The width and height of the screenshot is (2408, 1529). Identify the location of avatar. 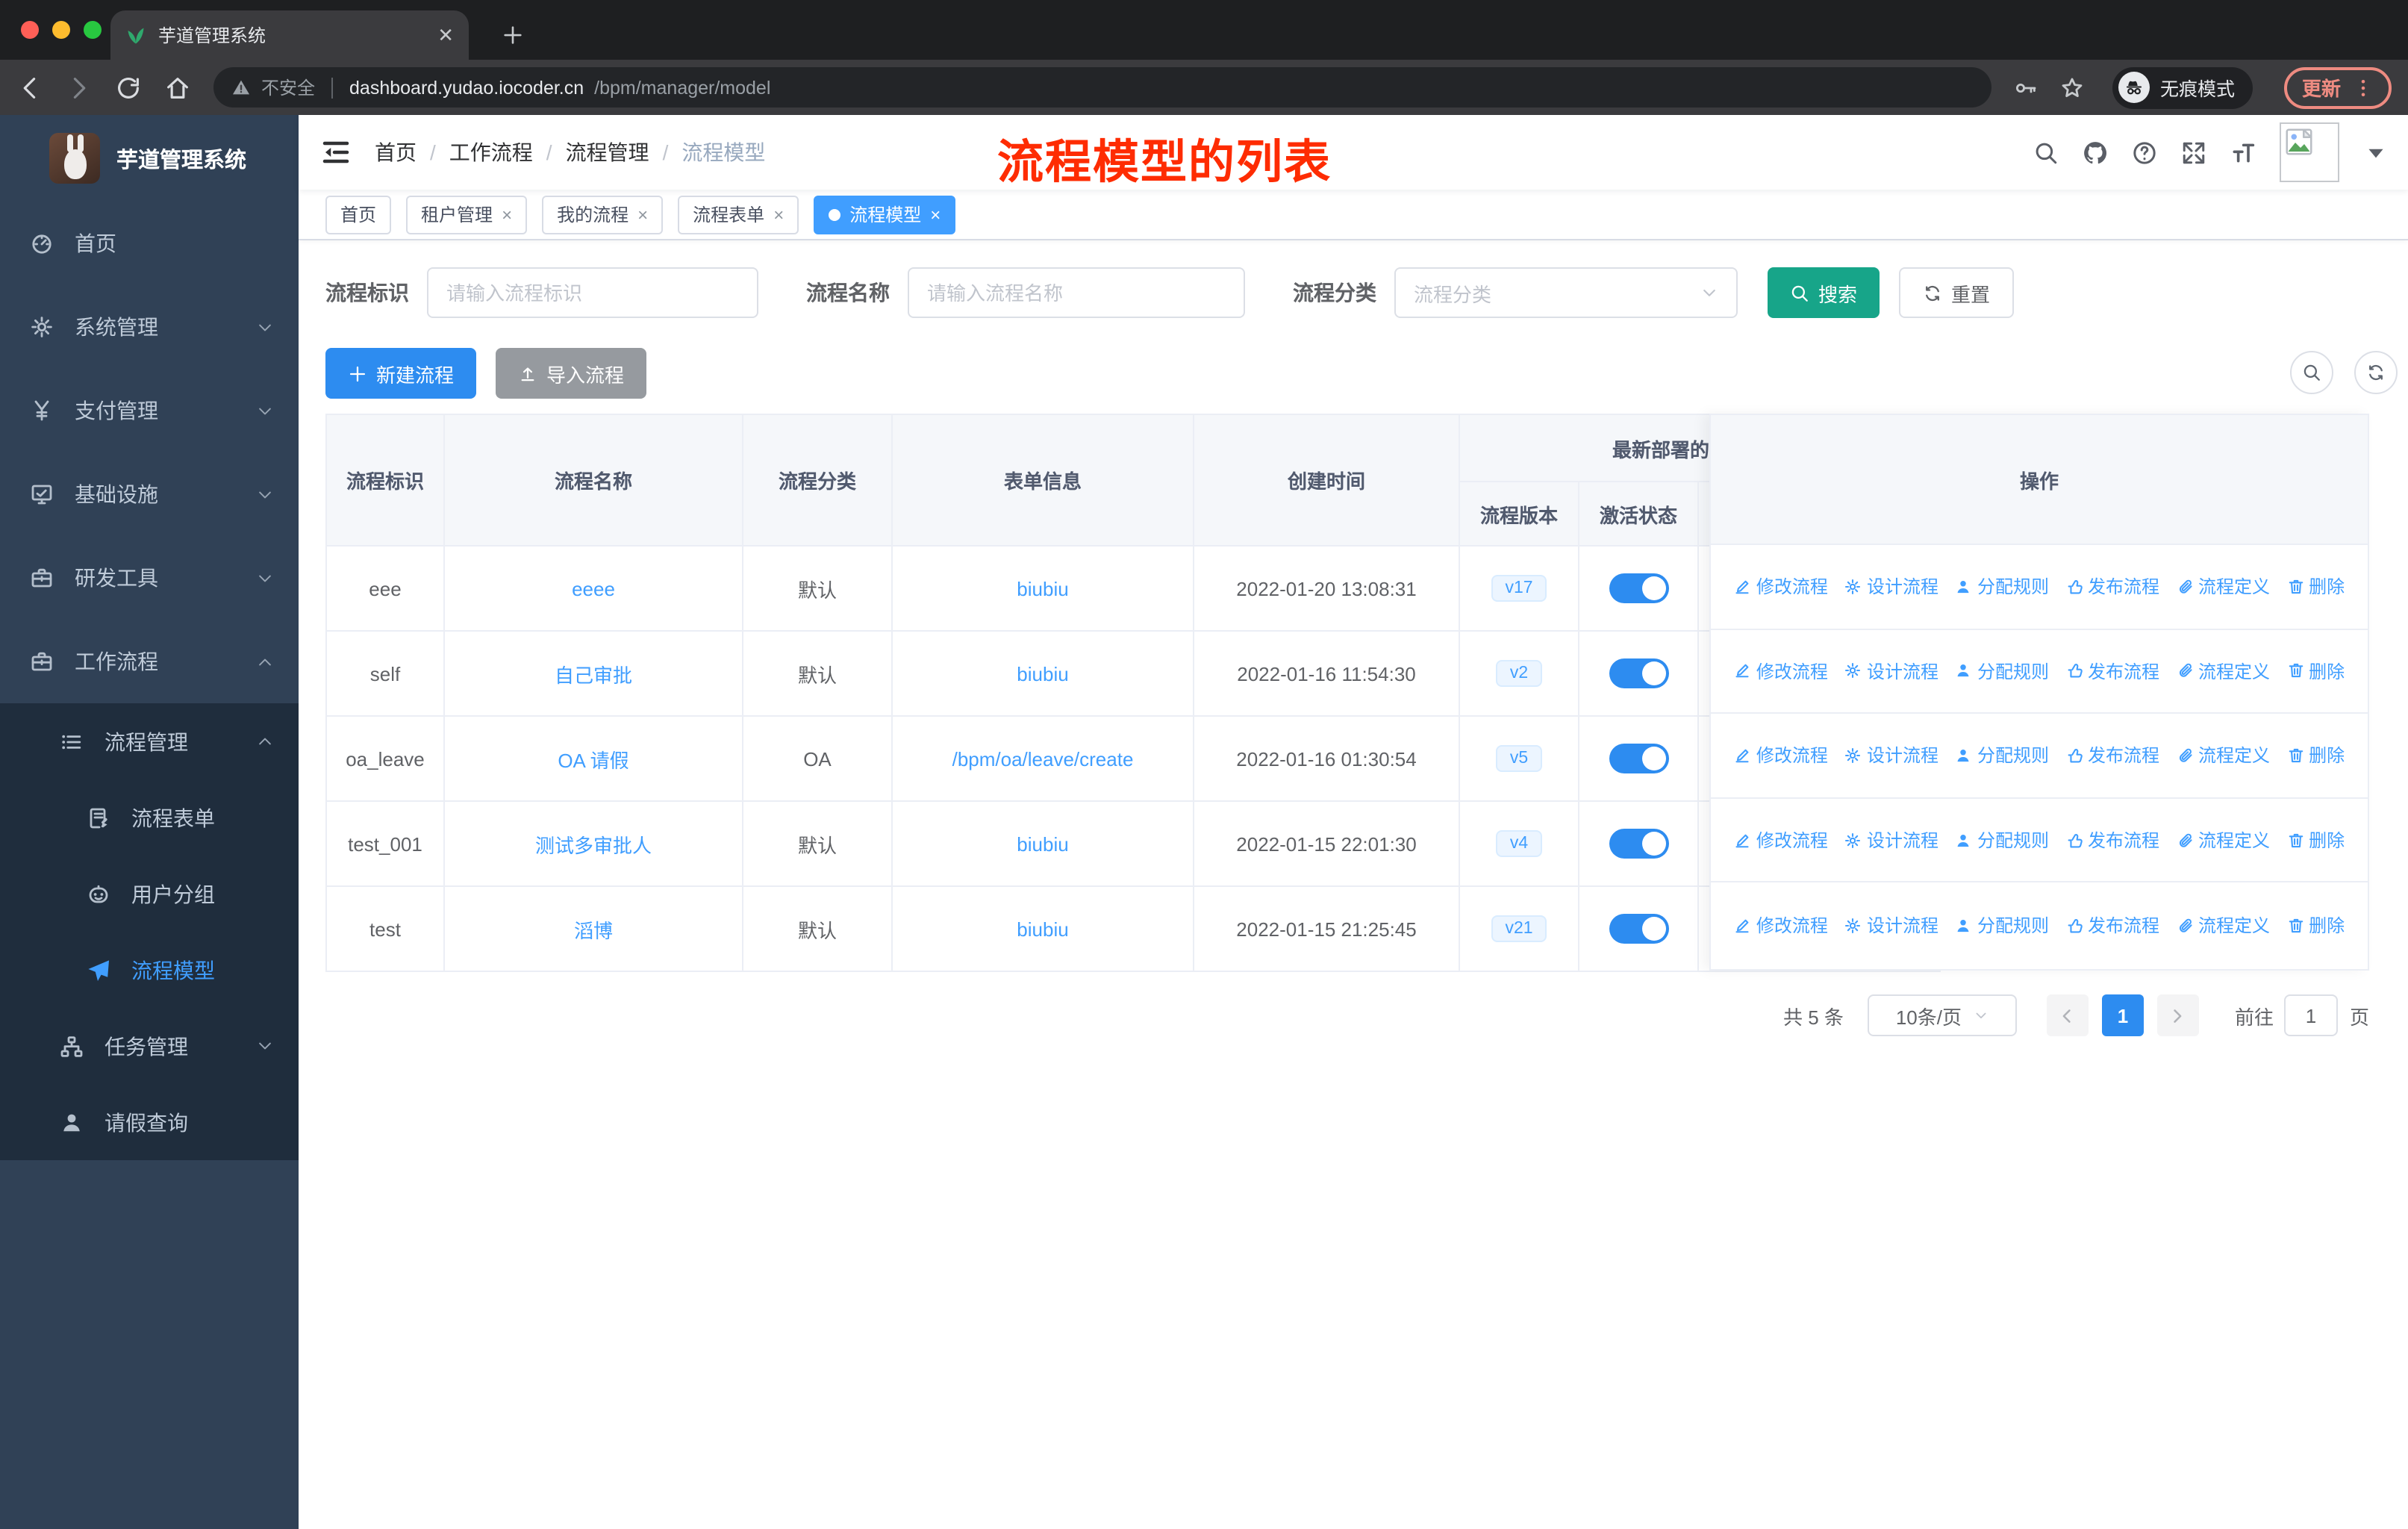
(2309, 152).